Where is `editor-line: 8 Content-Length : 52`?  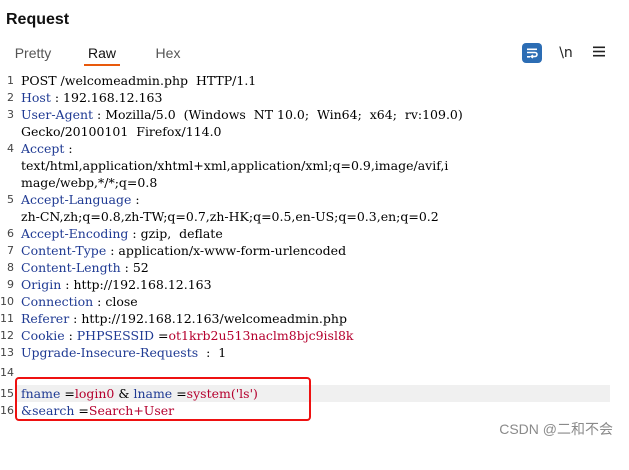
editor-line: 8 Content-Length : 52 is located at coordinates (314, 267).